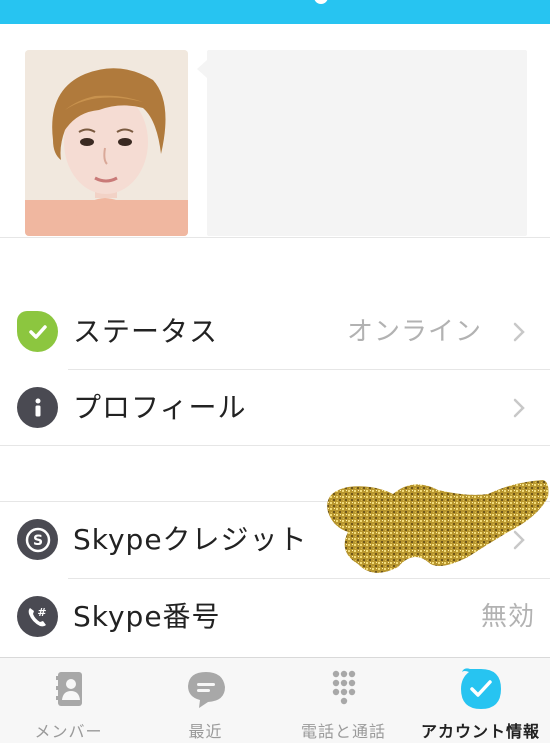  I want to click on skype-number-icon: #, so click(37, 616).